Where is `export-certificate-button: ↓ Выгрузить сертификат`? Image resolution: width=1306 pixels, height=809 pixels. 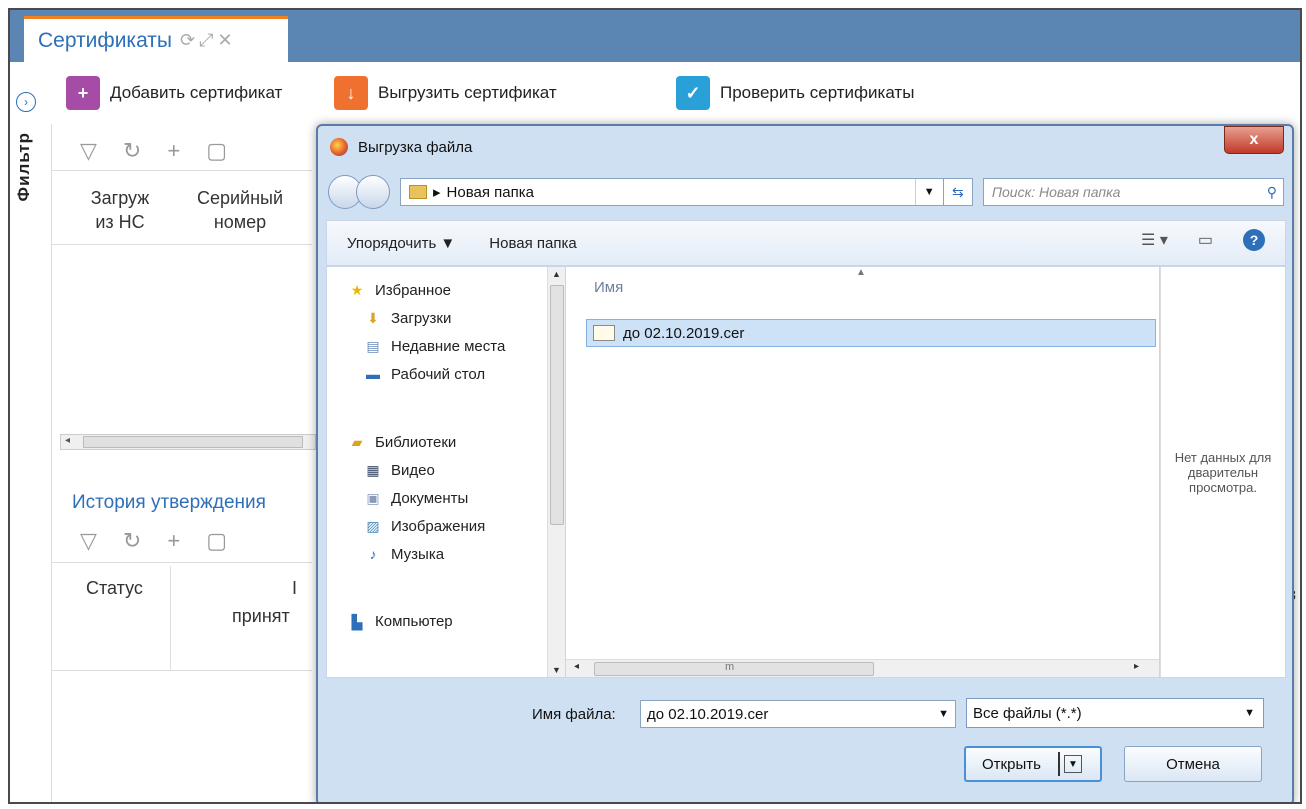 export-certificate-button: ↓ Выгрузить сертификат is located at coordinates (445, 93).